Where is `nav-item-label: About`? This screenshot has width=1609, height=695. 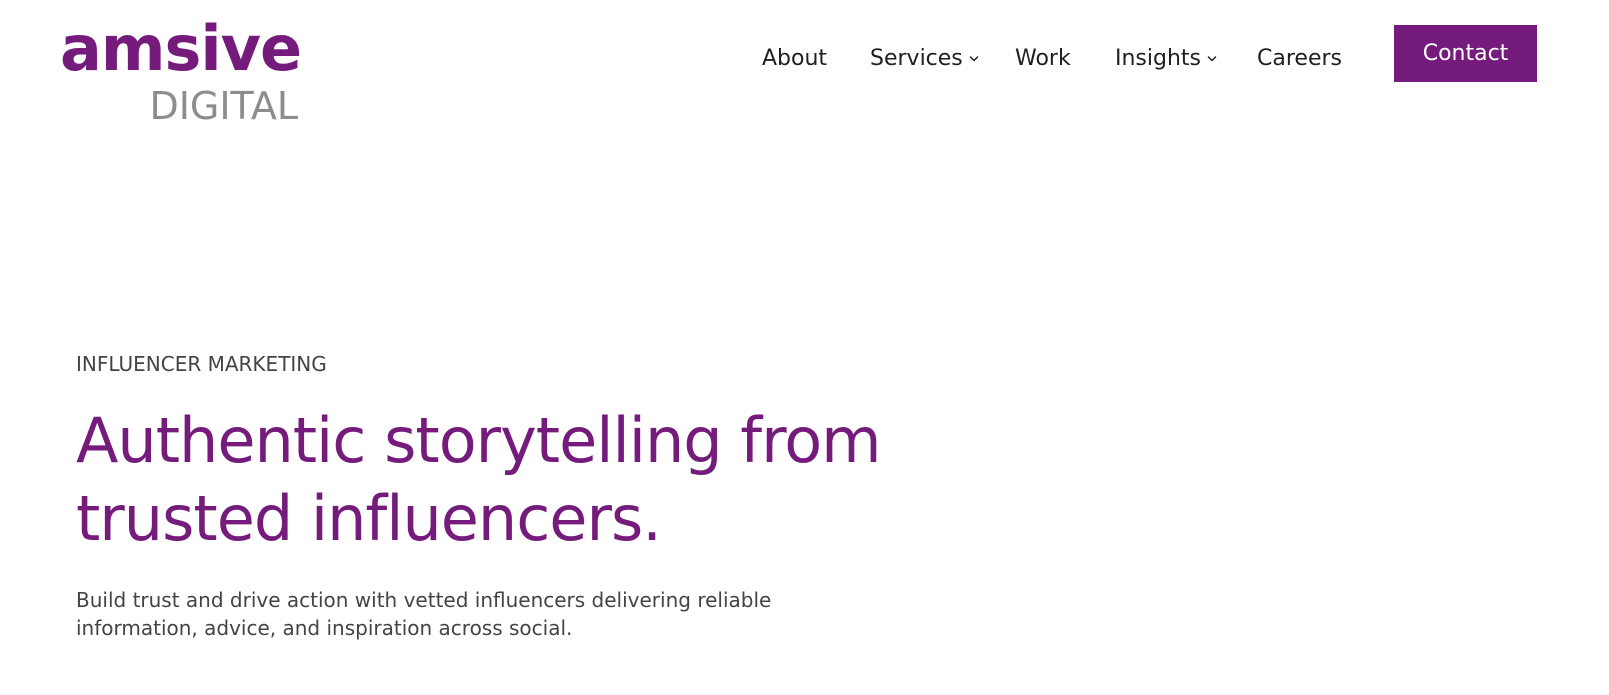 nav-item-label: About is located at coordinates (795, 58).